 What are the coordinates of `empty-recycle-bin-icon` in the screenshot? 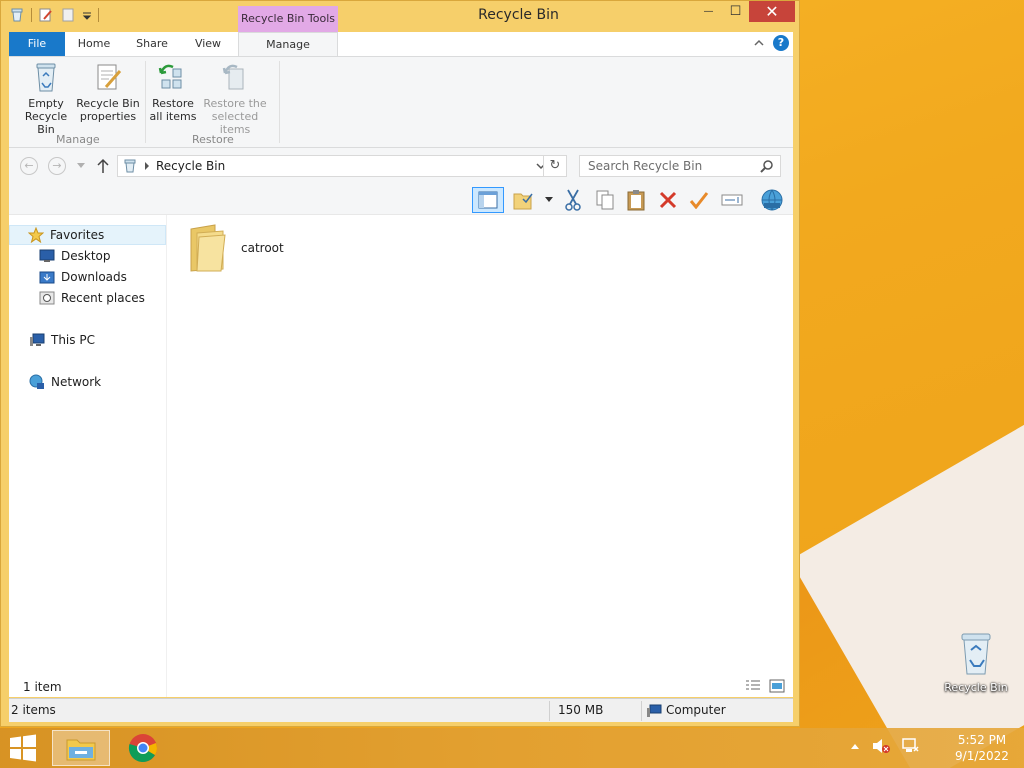 It's located at (46, 77).